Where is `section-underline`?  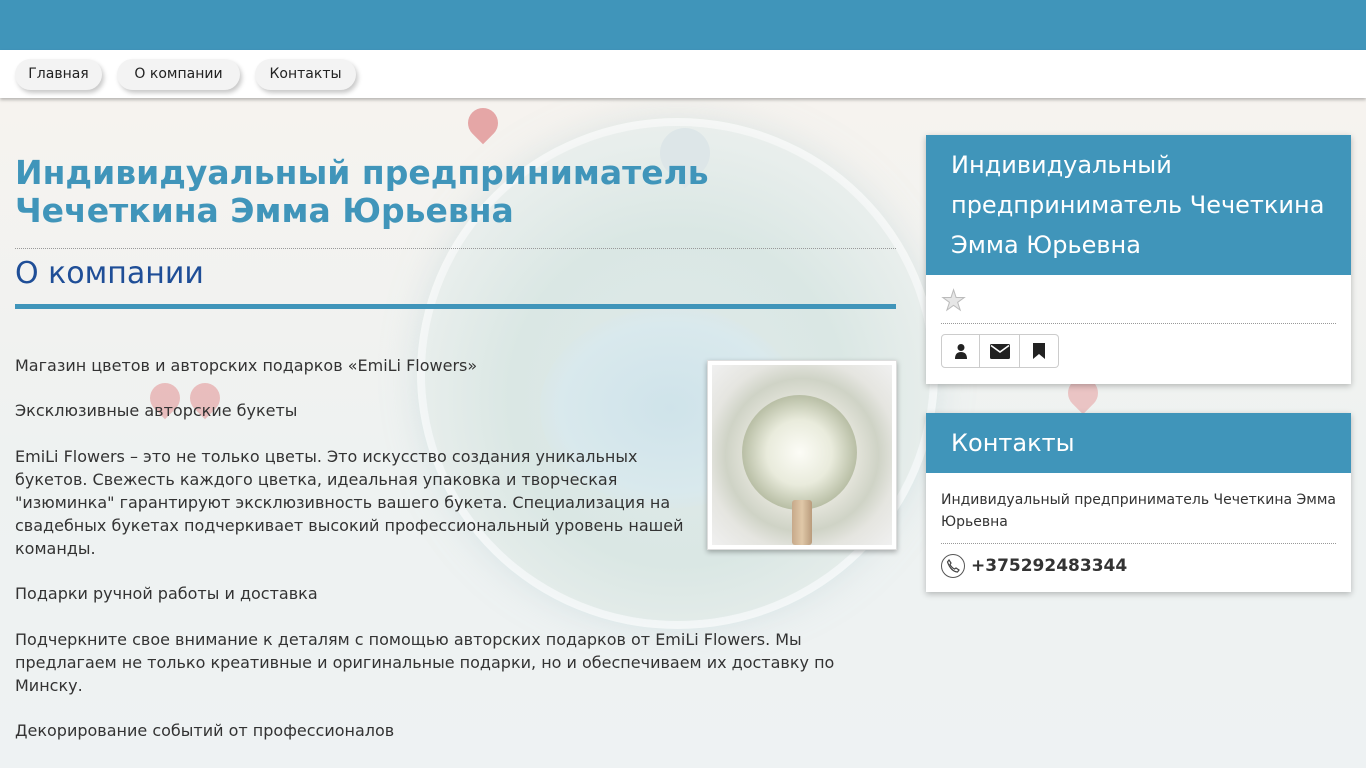 section-underline is located at coordinates (455, 306).